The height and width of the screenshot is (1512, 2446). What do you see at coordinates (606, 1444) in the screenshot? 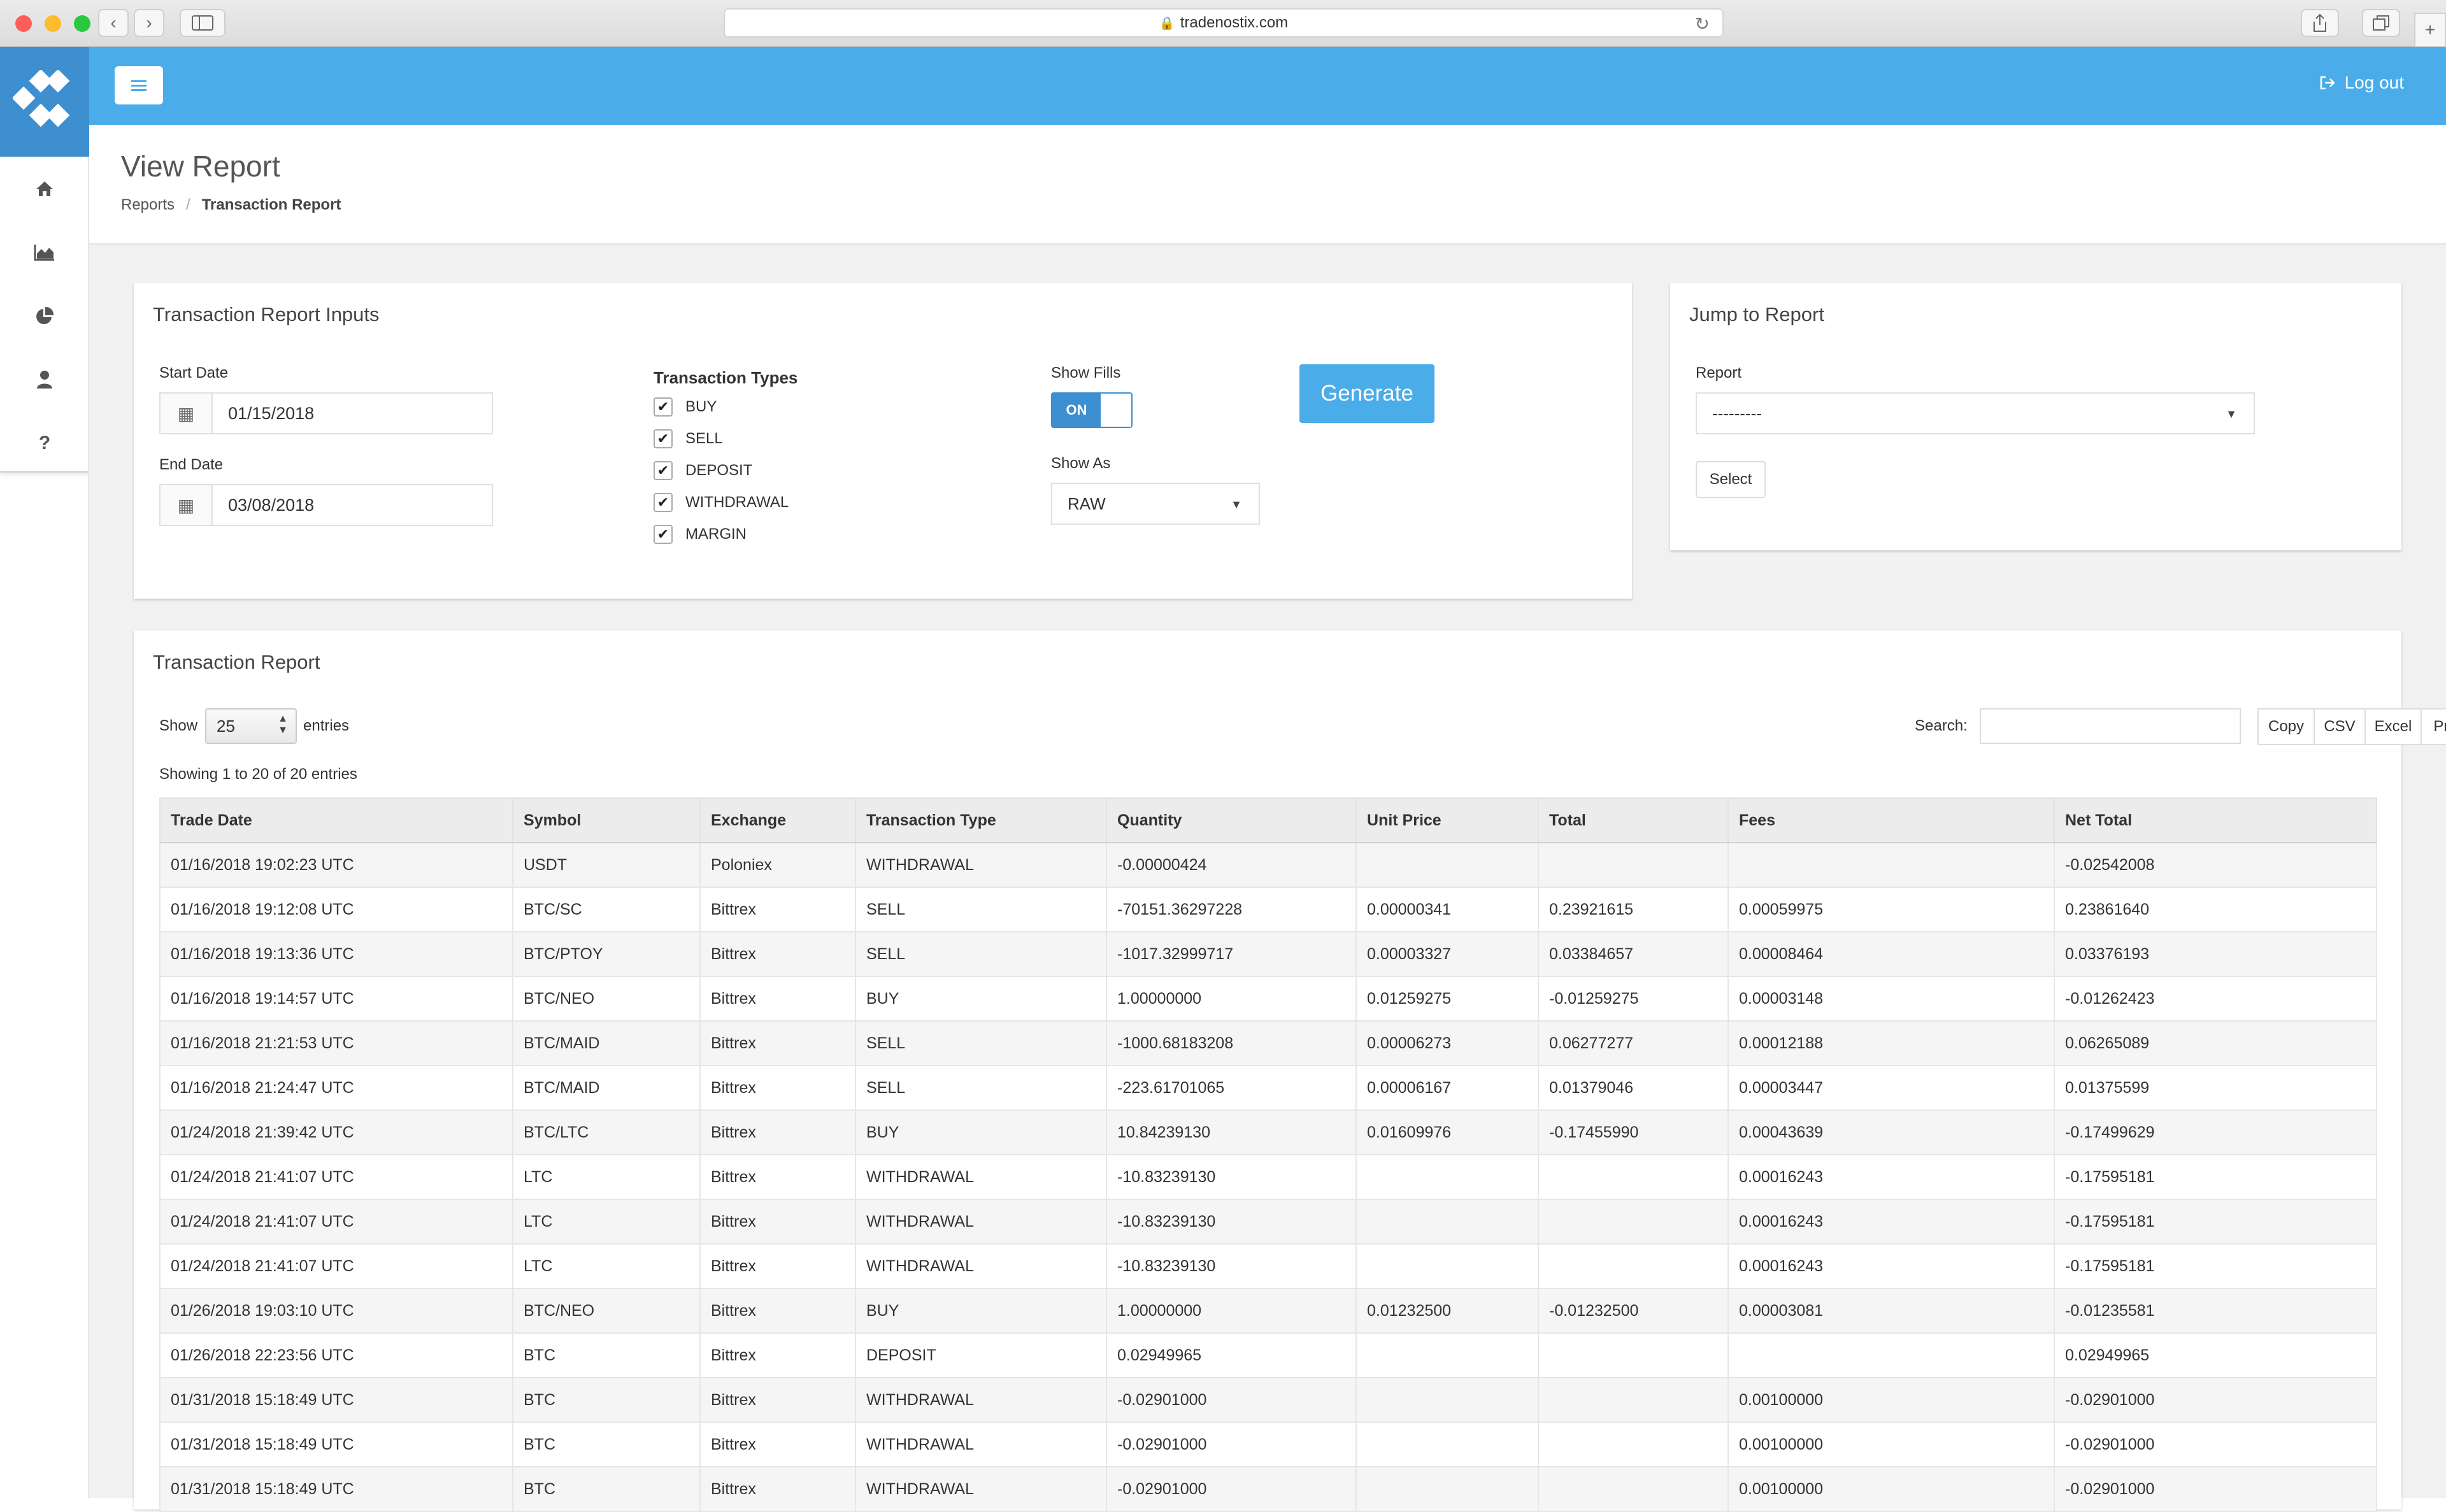
I see `col-symbol-cell: BTC` at bounding box center [606, 1444].